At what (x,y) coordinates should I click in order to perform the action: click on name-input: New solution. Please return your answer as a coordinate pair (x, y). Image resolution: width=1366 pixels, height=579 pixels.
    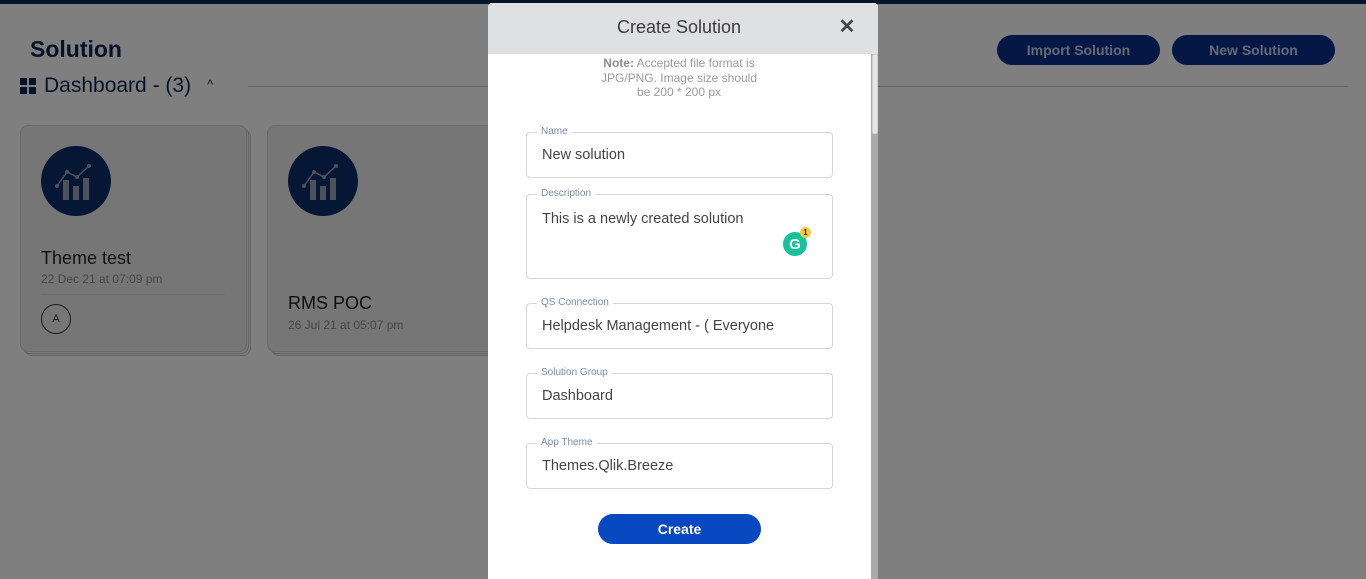
    Looking at the image, I should click on (682, 155).